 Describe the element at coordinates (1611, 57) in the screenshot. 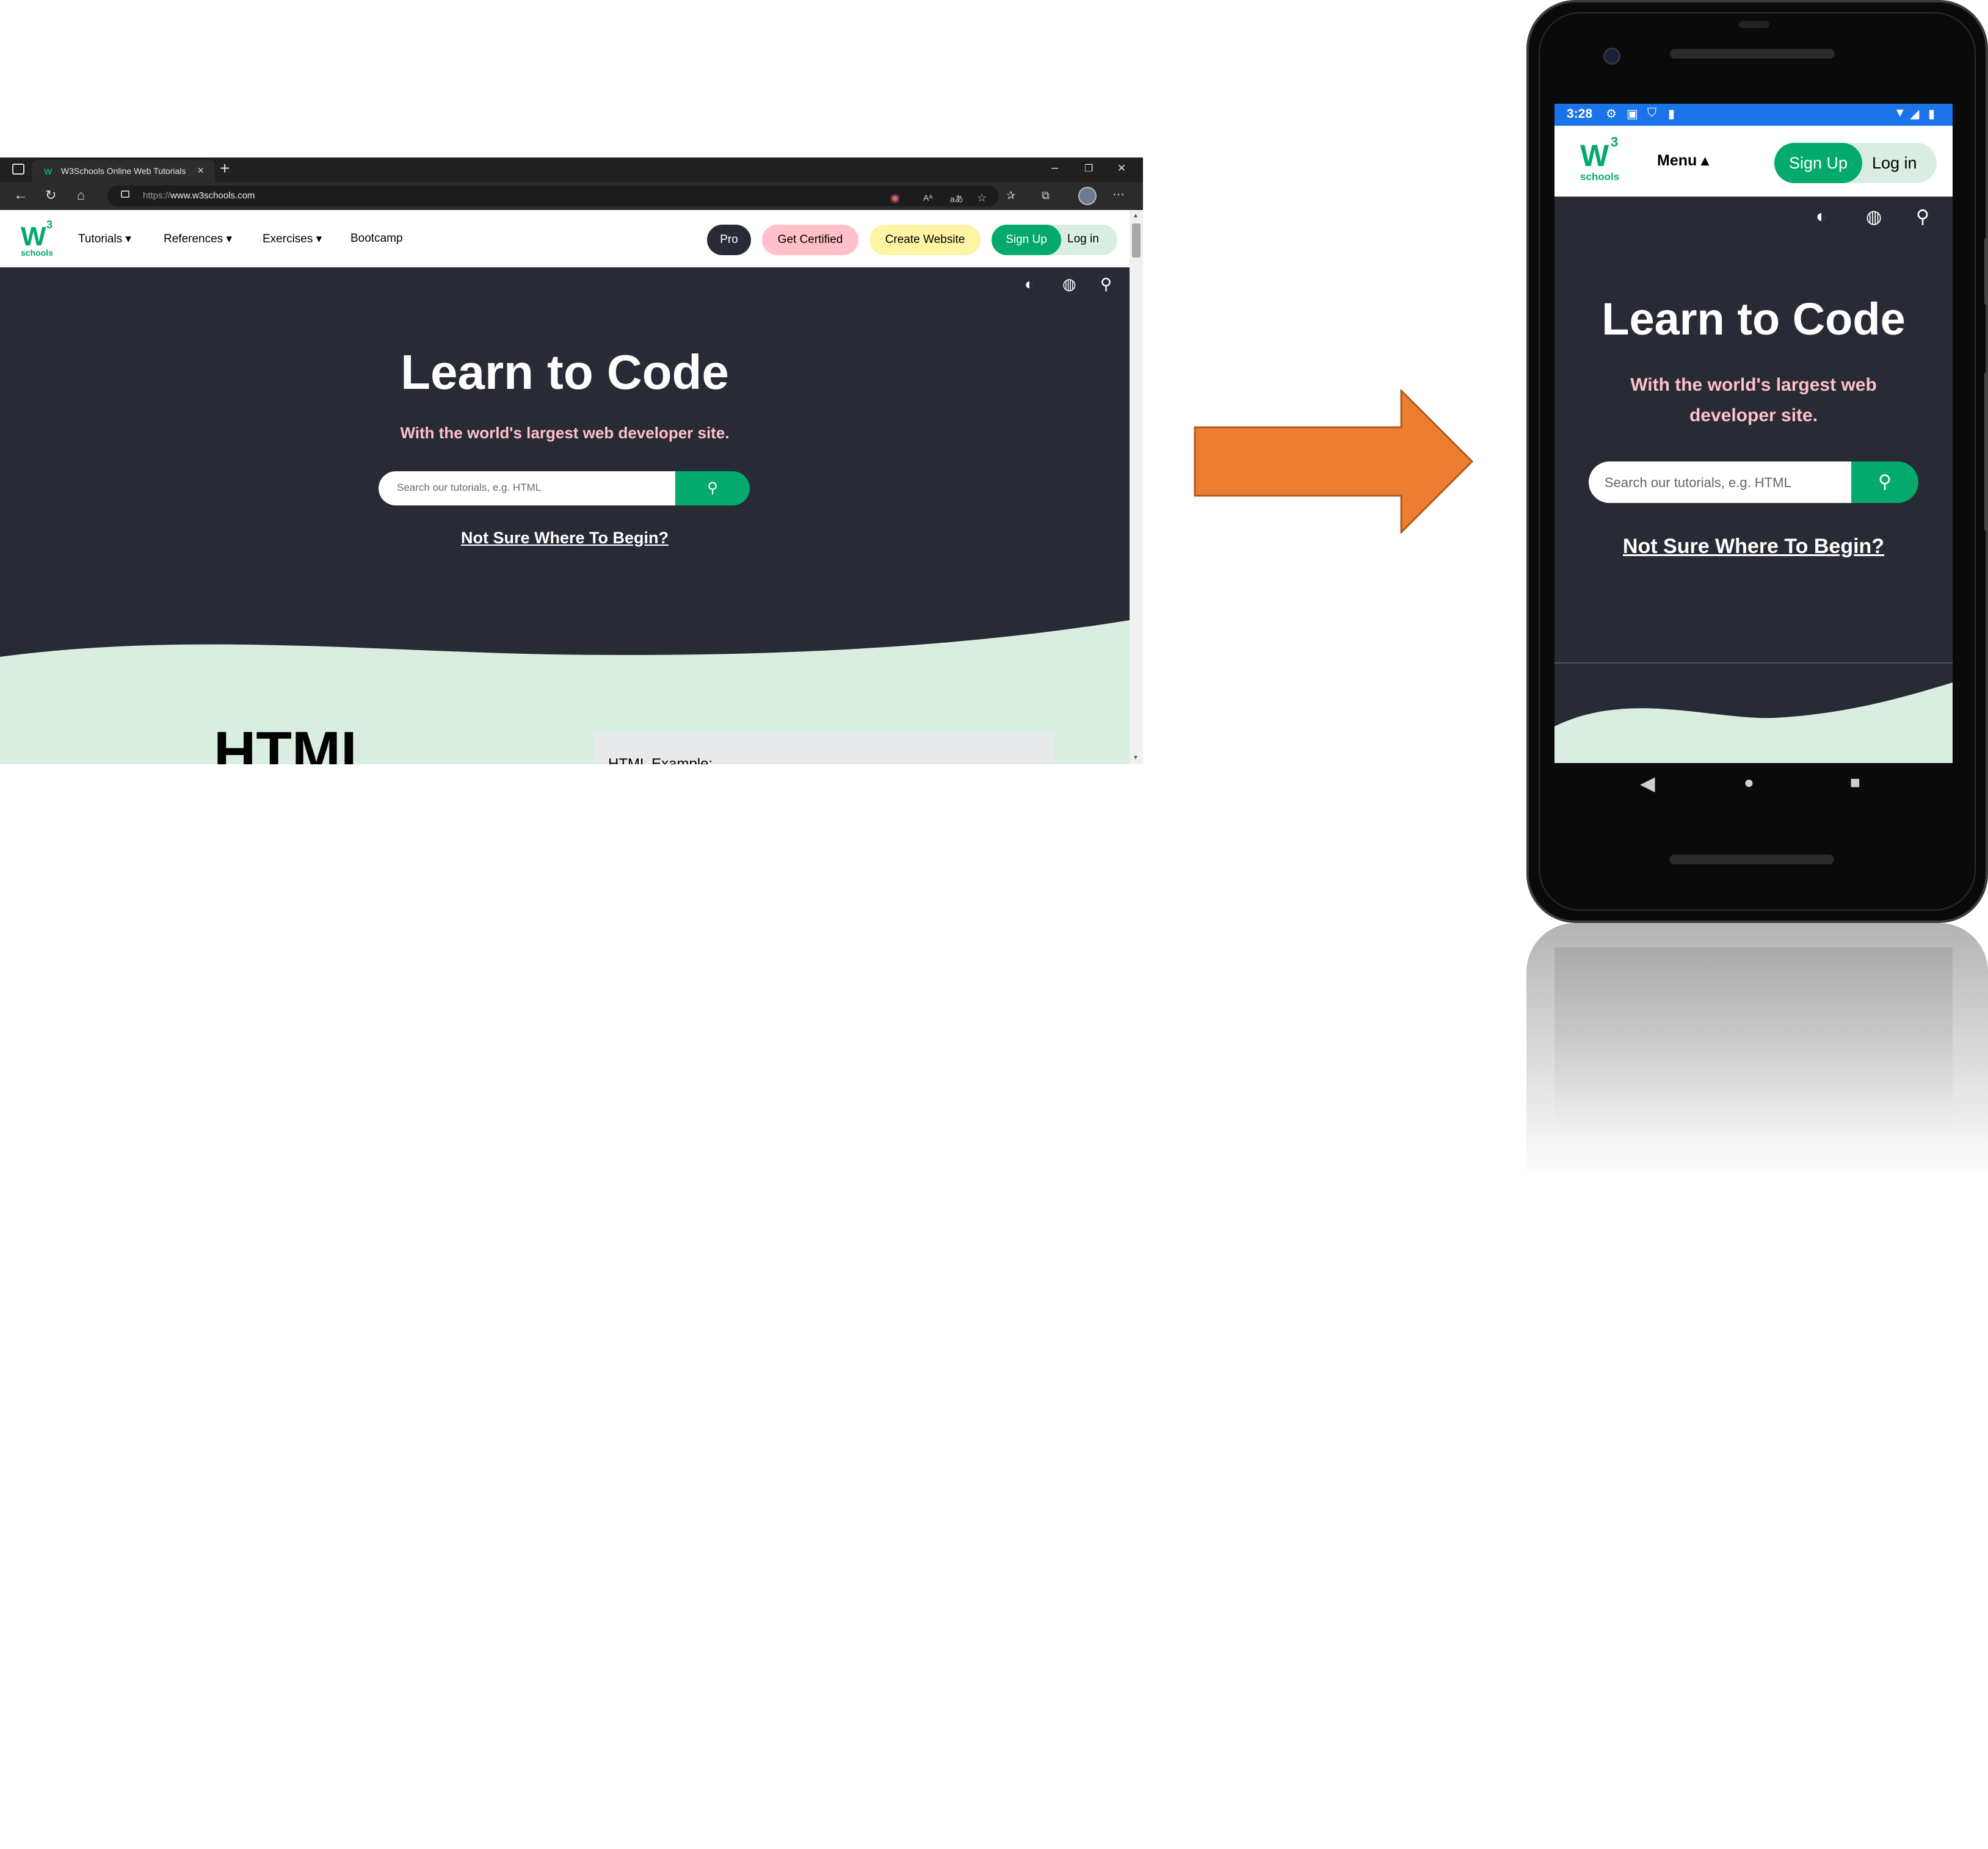

I see `front-camera-icon` at that location.